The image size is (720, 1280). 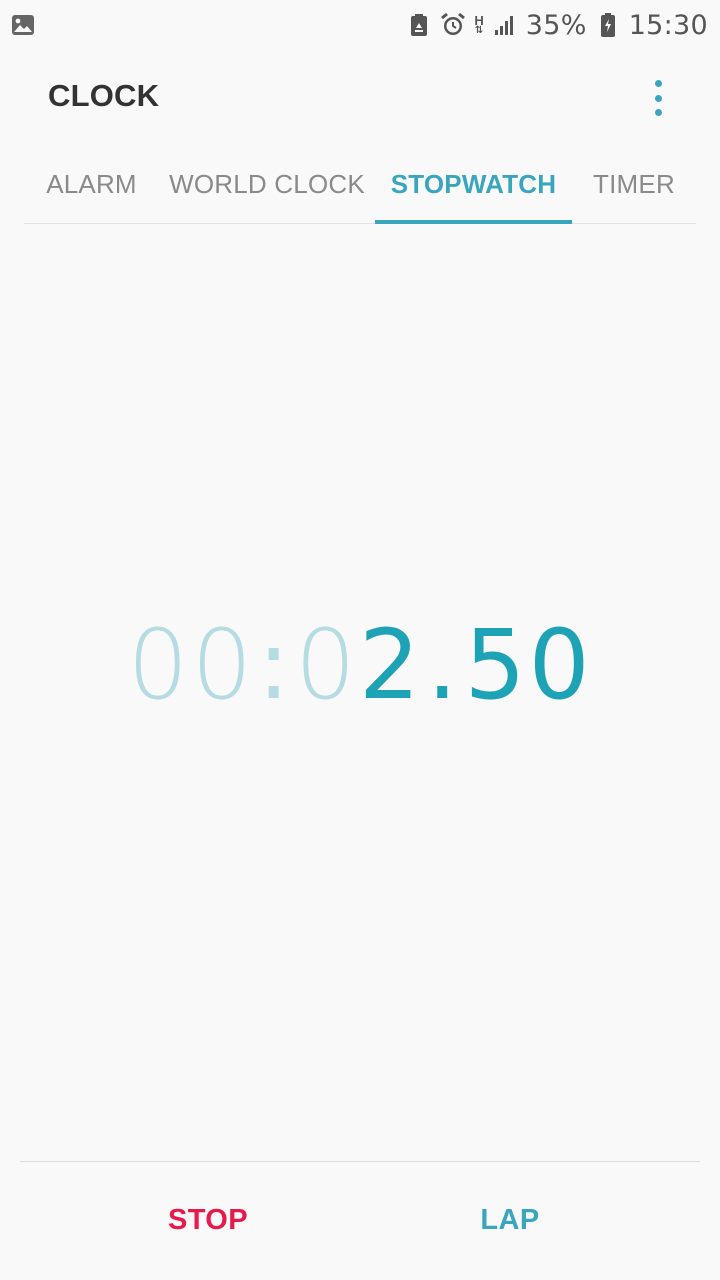 I want to click on active-tab-indicator, so click(x=473, y=222).